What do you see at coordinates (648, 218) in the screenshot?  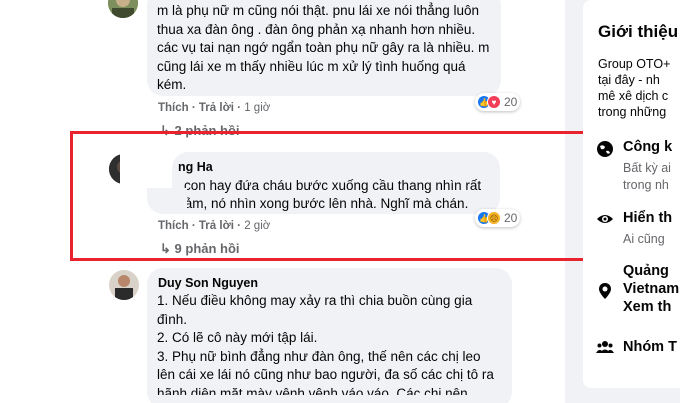 I see `visibility-heading: Hiển th` at bounding box center [648, 218].